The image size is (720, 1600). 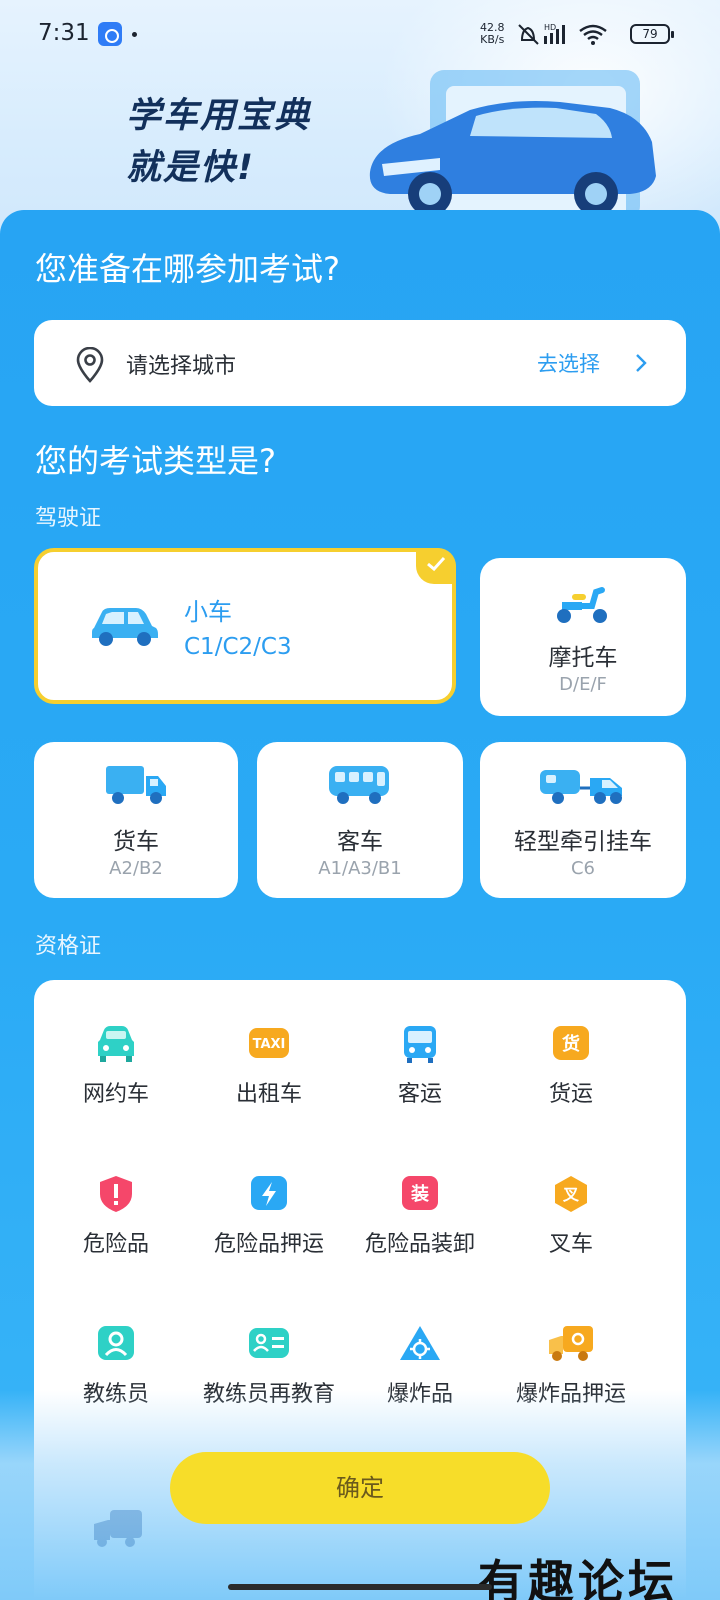 I want to click on check-icon, so click(x=436, y=564).